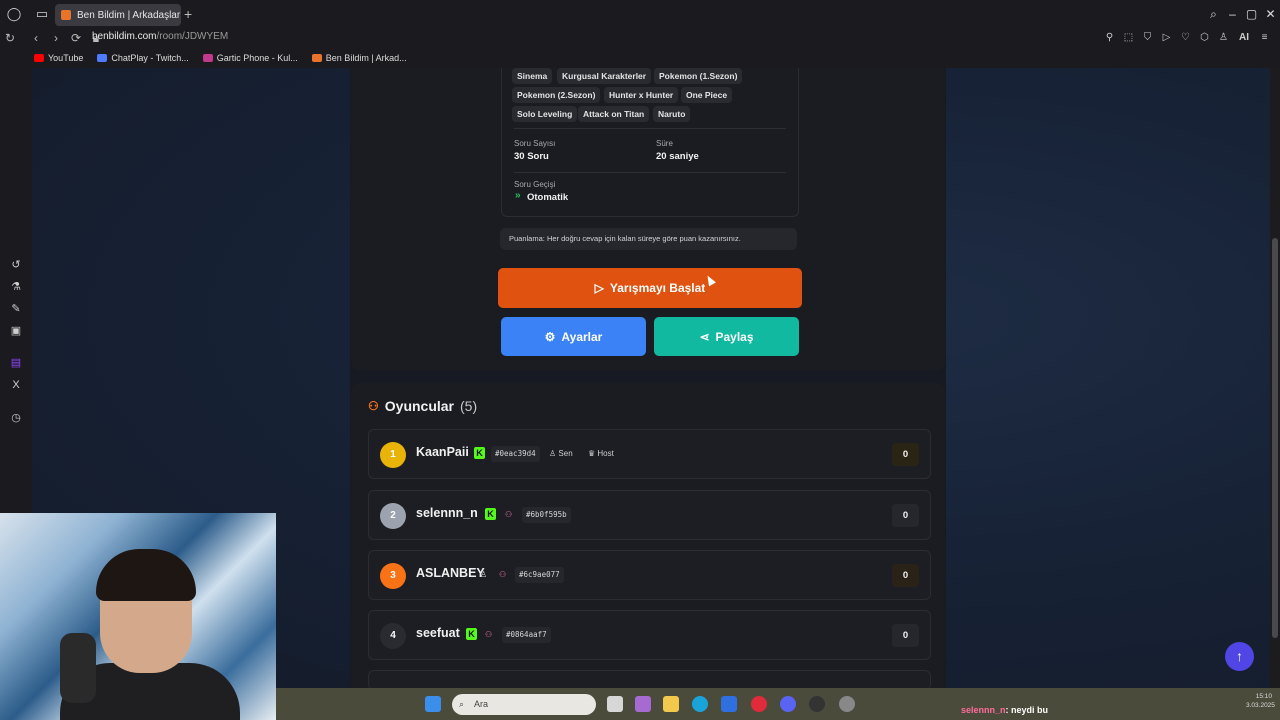  What do you see at coordinates (1232, 14) in the screenshot?
I see `minimize-icon: –` at bounding box center [1232, 14].